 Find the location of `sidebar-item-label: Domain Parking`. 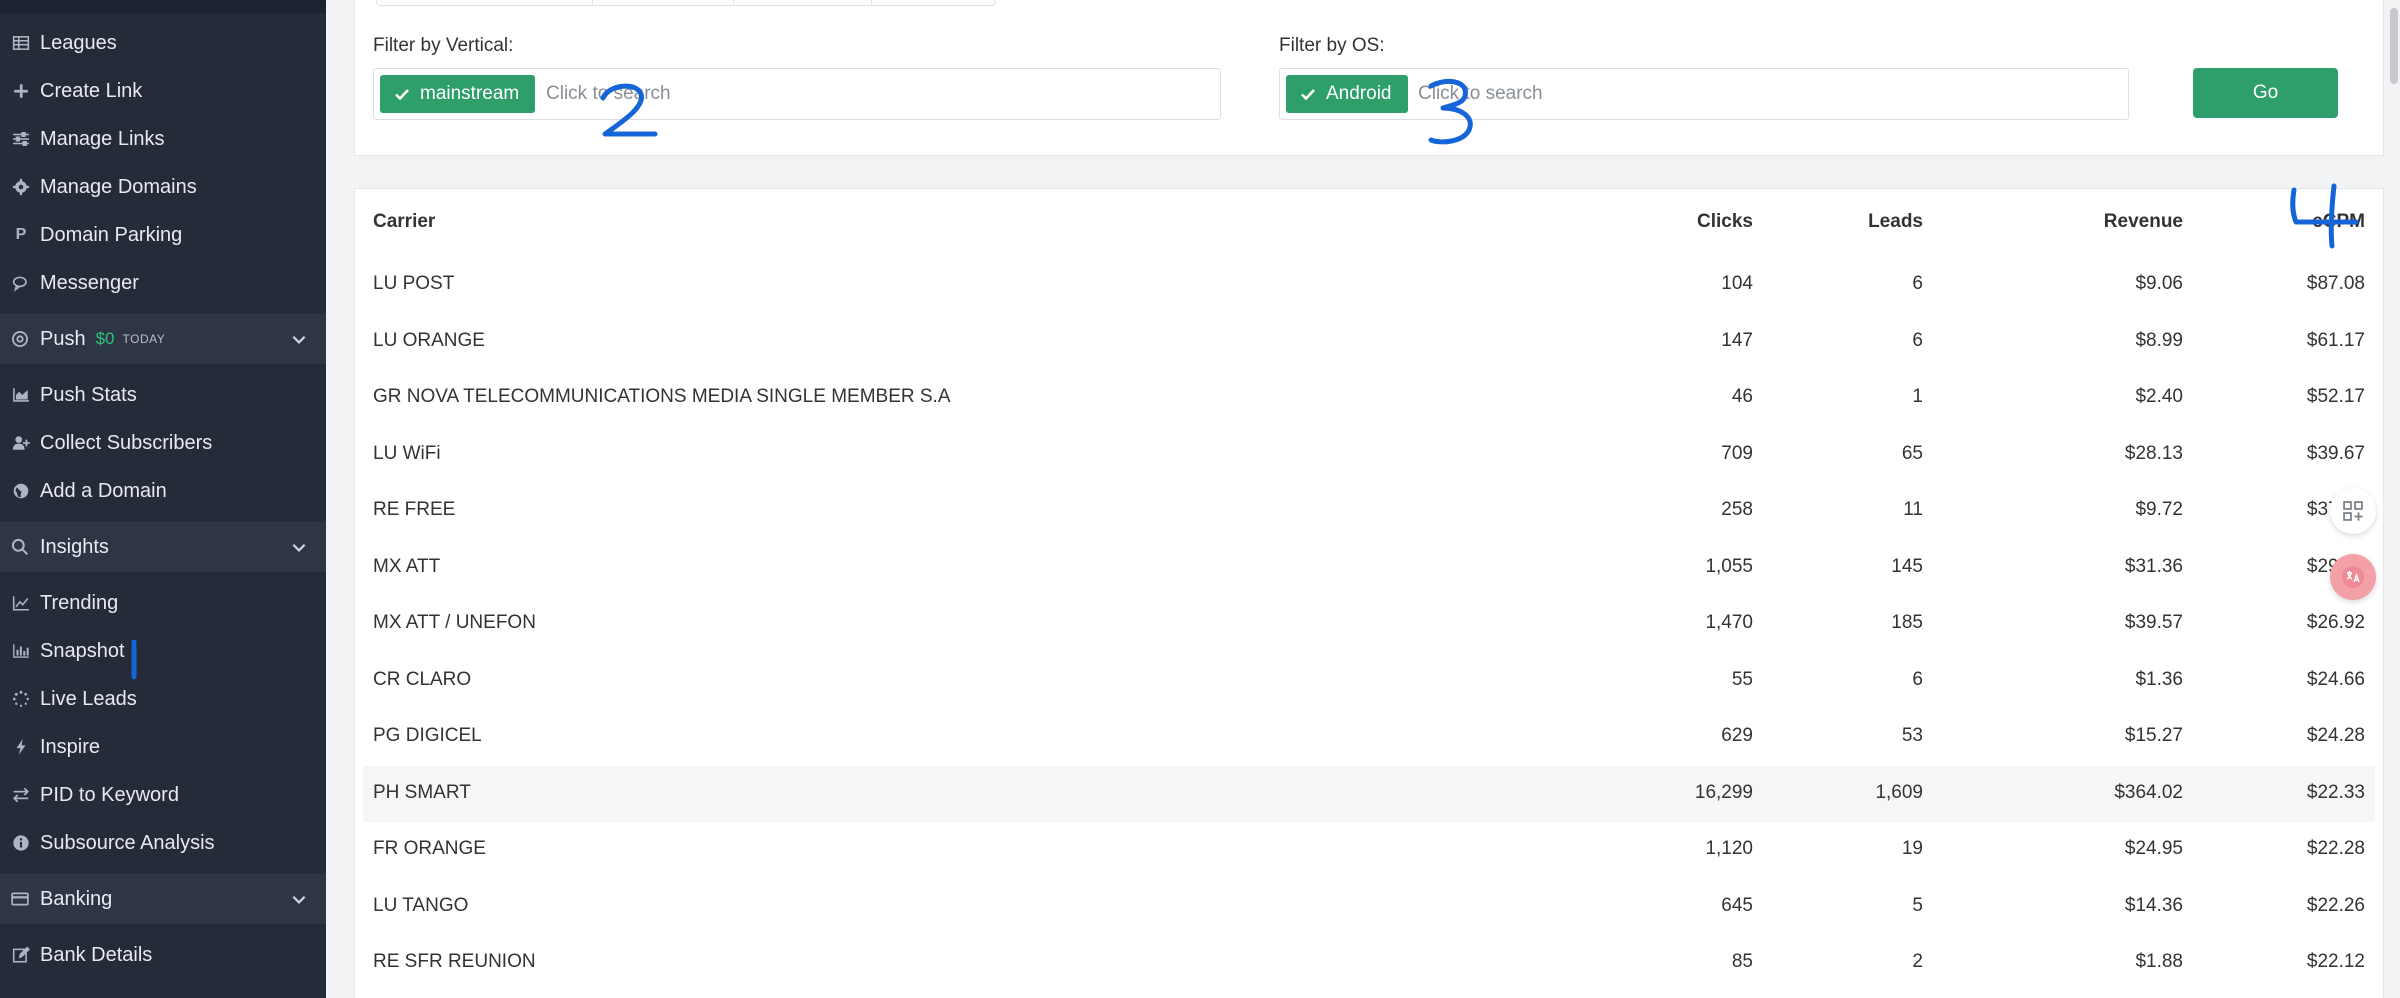

sidebar-item-label: Domain Parking is located at coordinates (111, 234).